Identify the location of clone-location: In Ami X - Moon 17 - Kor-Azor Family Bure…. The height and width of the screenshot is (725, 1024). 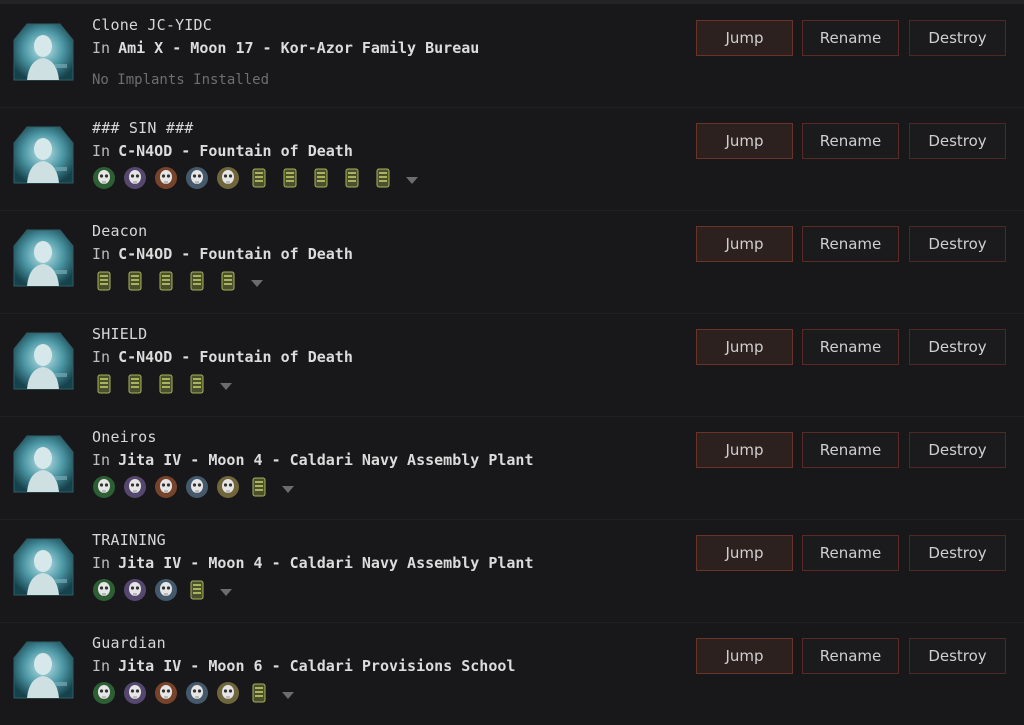
(285, 48).